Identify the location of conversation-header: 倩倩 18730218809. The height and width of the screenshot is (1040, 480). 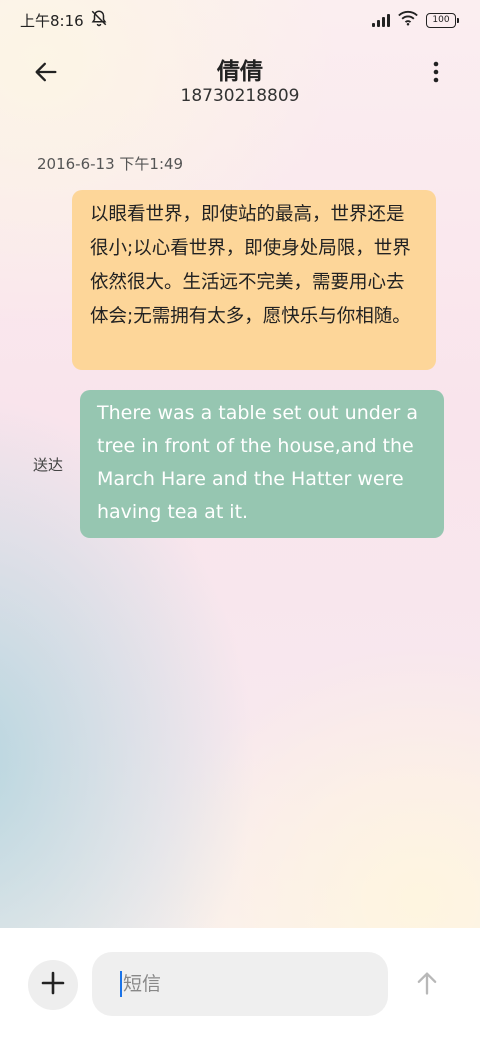
(240, 80).